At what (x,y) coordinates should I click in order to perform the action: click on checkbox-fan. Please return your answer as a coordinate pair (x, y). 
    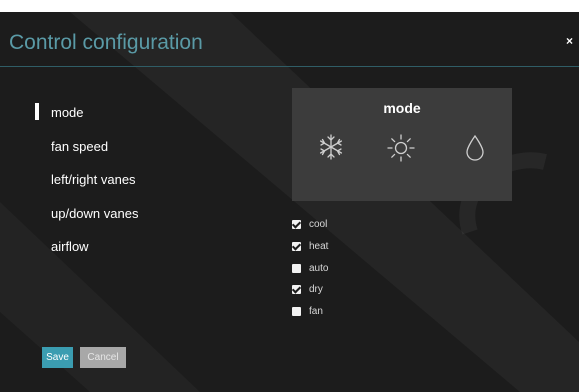
    Looking at the image, I should click on (296, 311).